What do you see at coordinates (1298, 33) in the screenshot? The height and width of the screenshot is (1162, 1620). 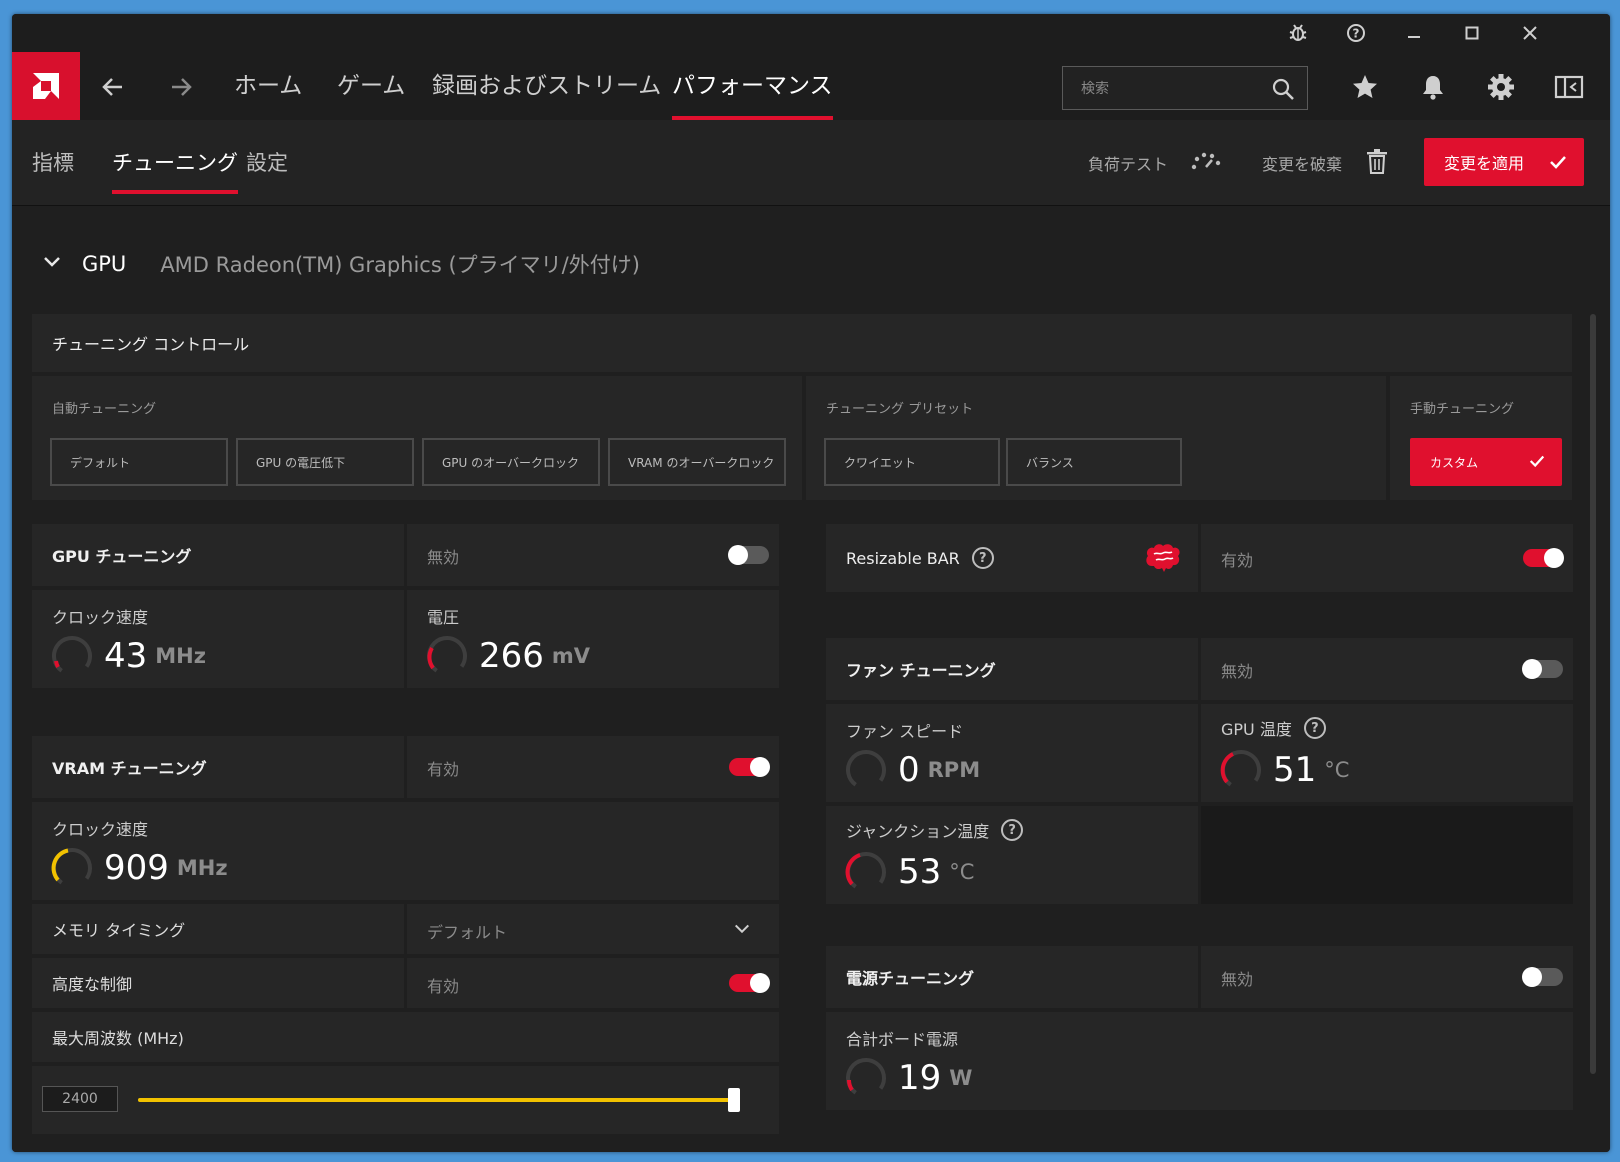 I see `bug-report-icon` at bounding box center [1298, 33].